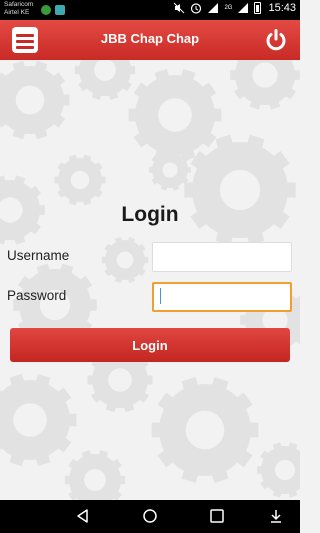 Image resolution: width=320 pixels, height=533 pixels. I want to click on password-label: Password, so click(37, 295).